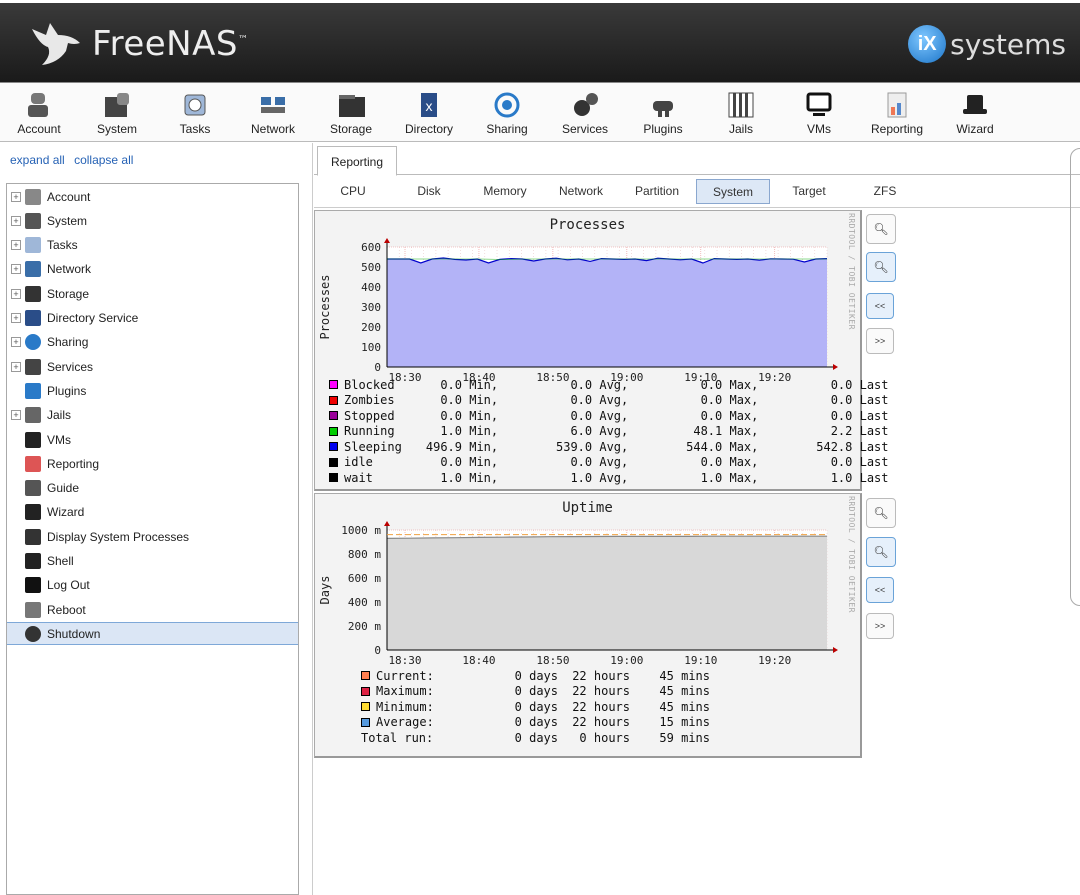 This screenshot has width=1080, height=895. Describe the element at coordinates (885, 191) in the screenshot. I see `subtab-zfs: ZFS` at that location.